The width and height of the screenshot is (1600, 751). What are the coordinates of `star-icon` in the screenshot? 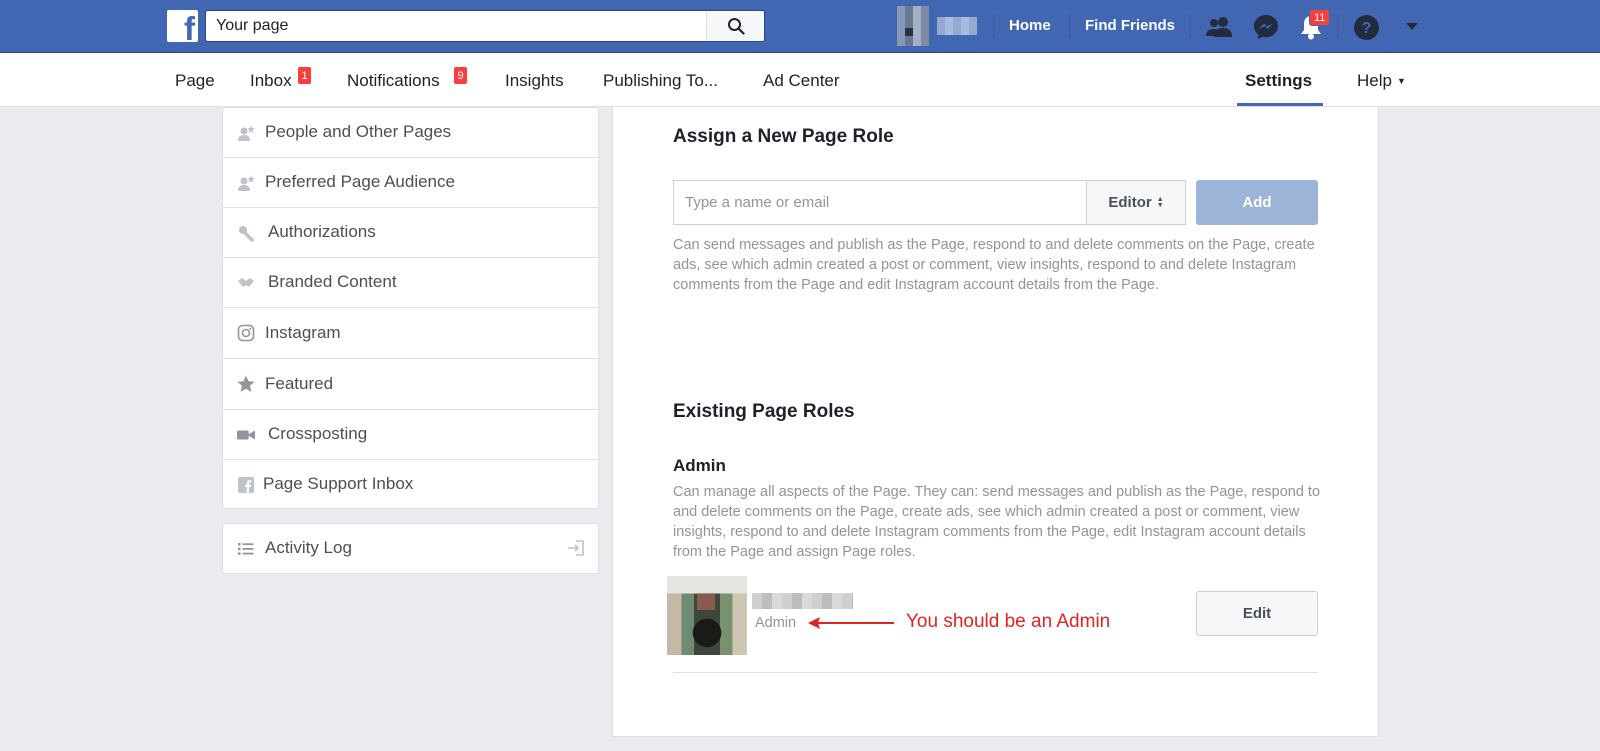 It's located at (246, 384).